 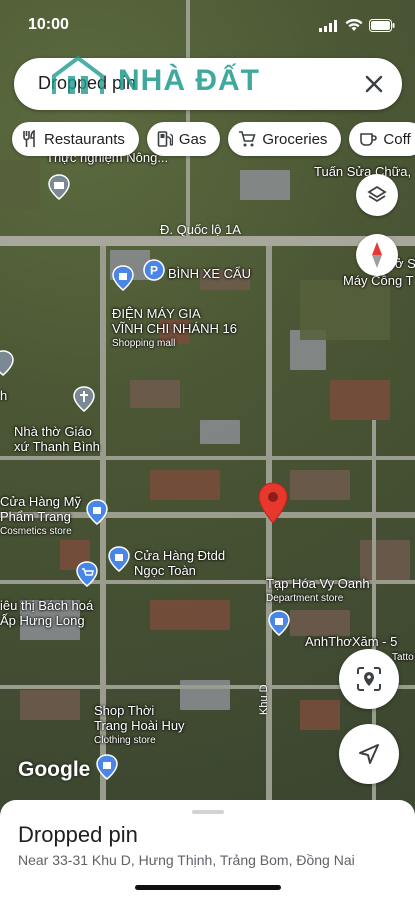 I want to click on parking-poi-icon: P, so click(x=154, y=270).